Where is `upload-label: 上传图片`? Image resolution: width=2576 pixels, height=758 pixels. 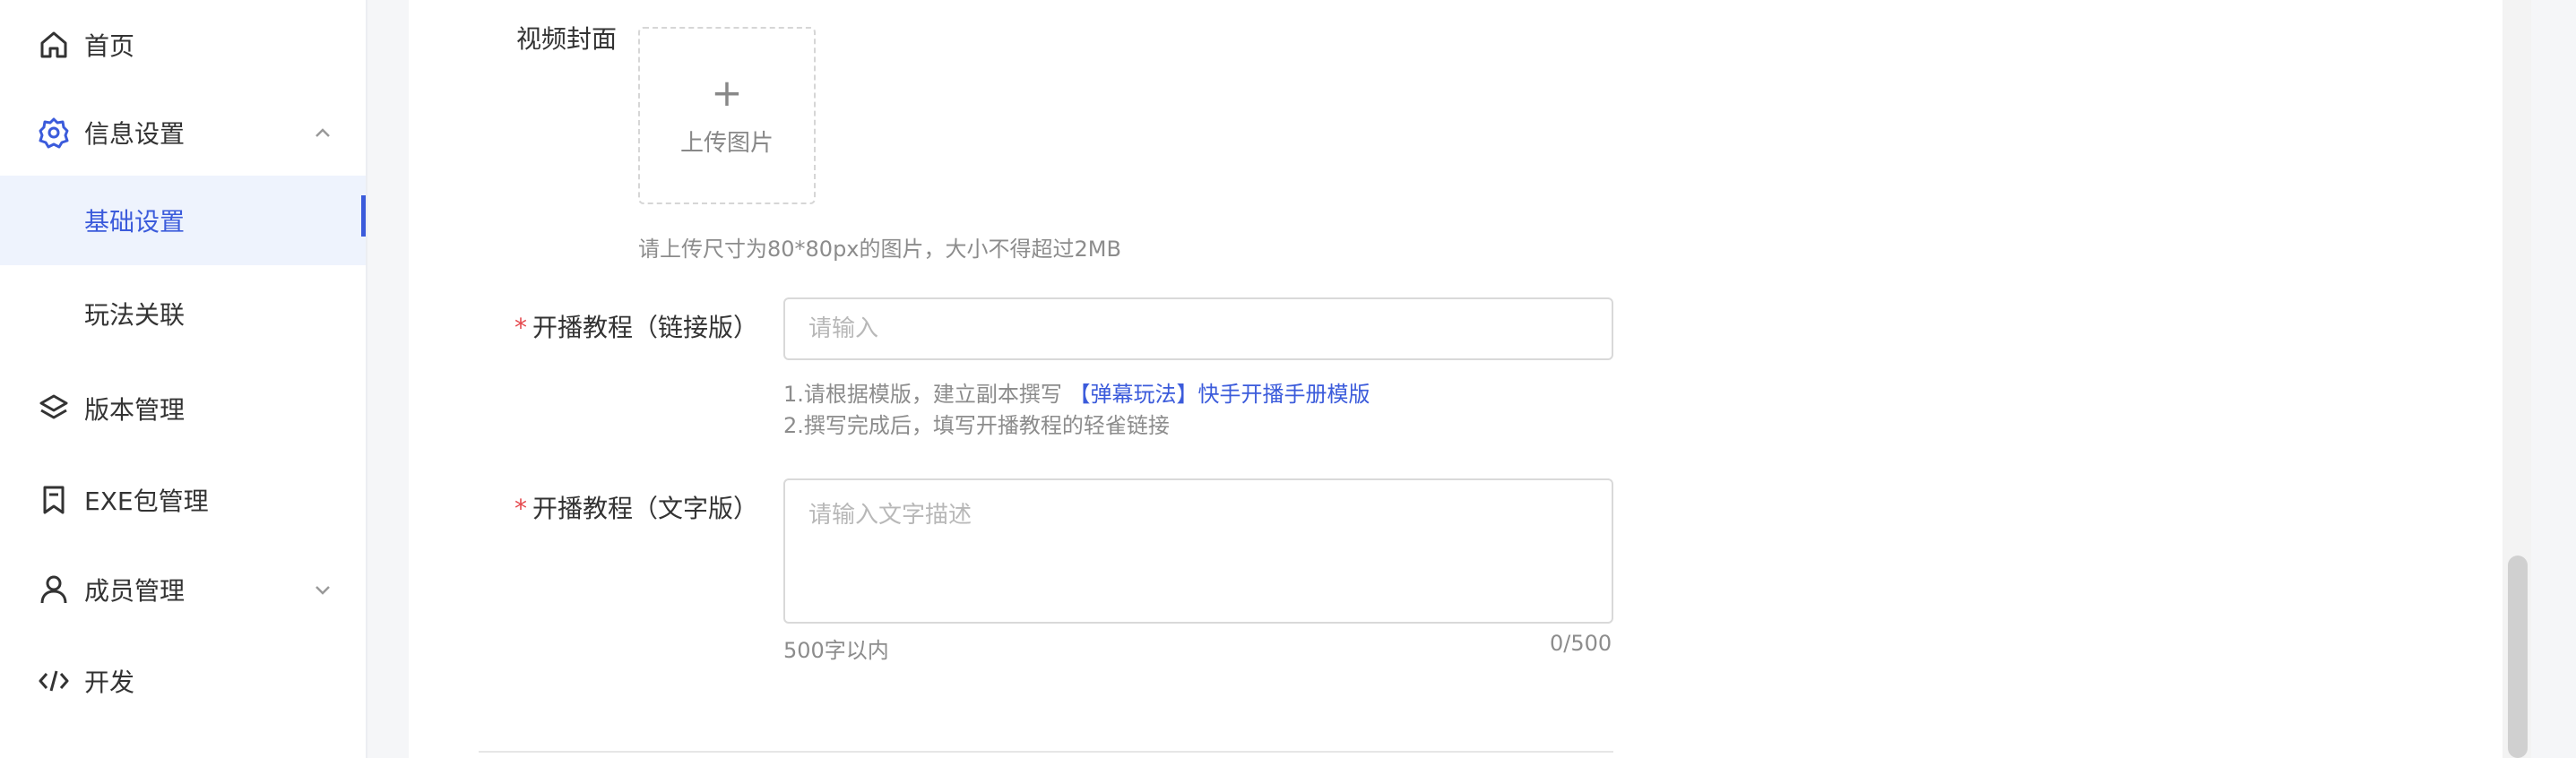 upload-label: 上传图片 is located at coordinates (726, 143).